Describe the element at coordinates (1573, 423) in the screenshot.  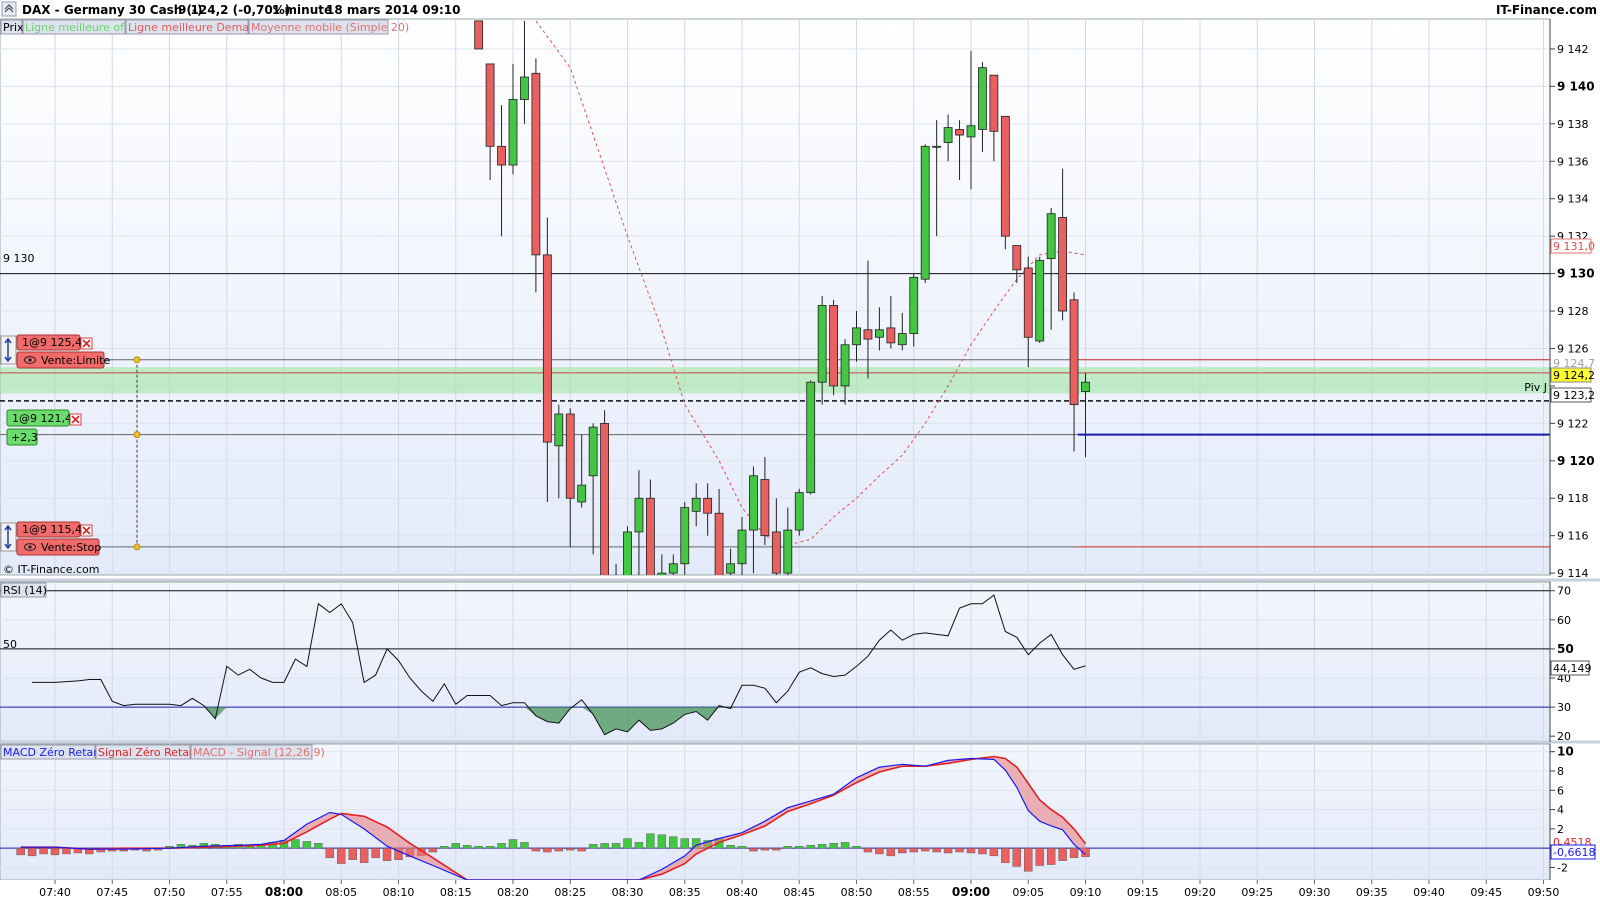
I see `price-tick-label: 9 122` at that location.